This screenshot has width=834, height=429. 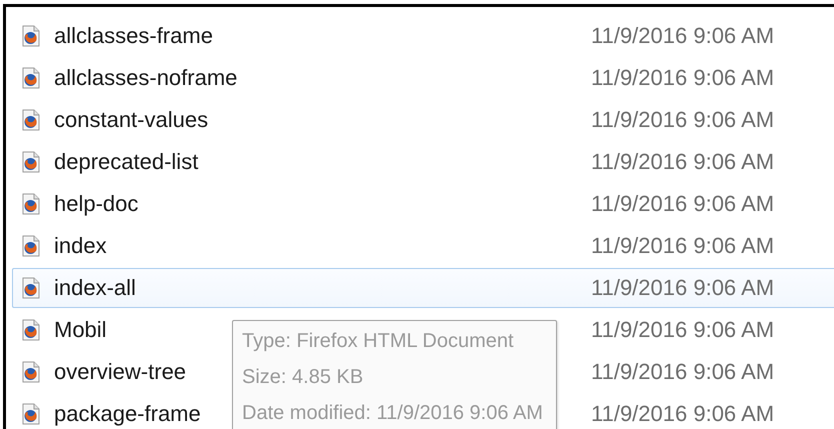 I want to click on file-name: allclasses-noframe, so click(x=146, y=78).